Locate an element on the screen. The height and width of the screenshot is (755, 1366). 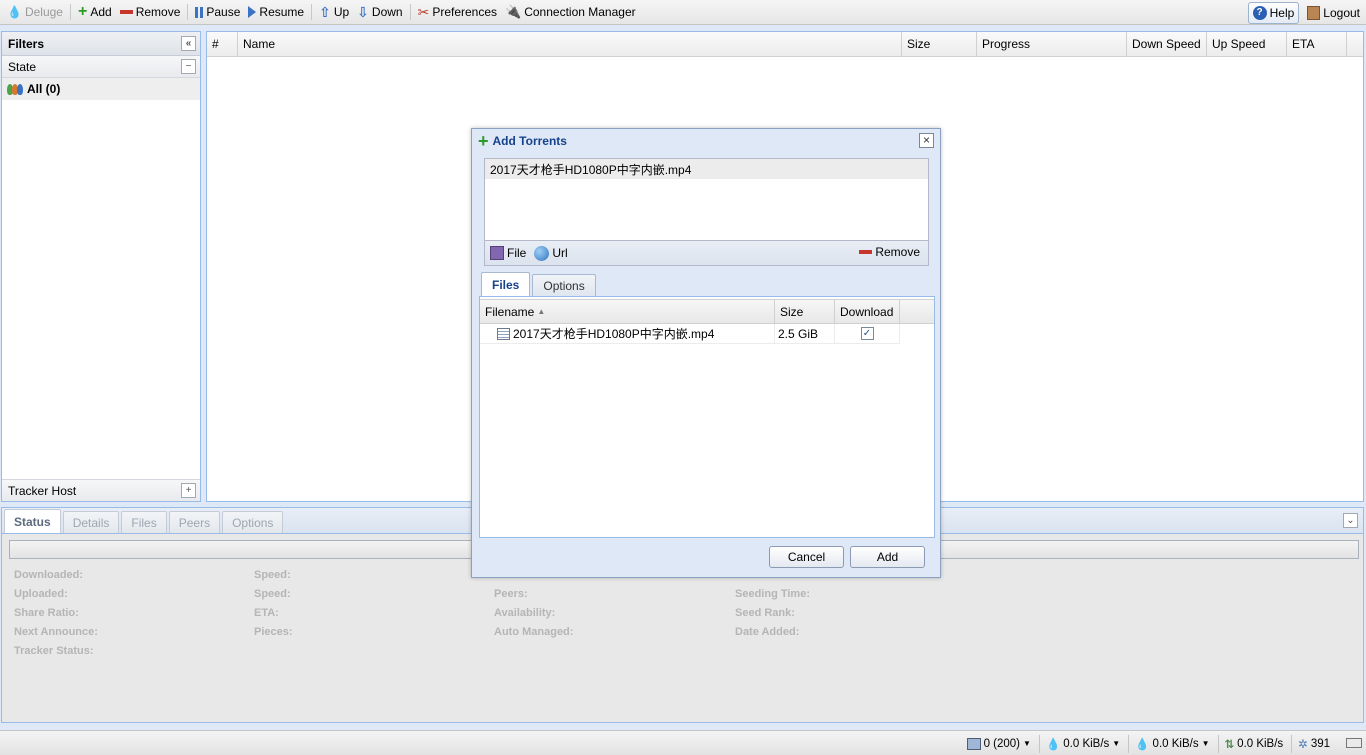
network-icon is located at coordinates (973, 743).